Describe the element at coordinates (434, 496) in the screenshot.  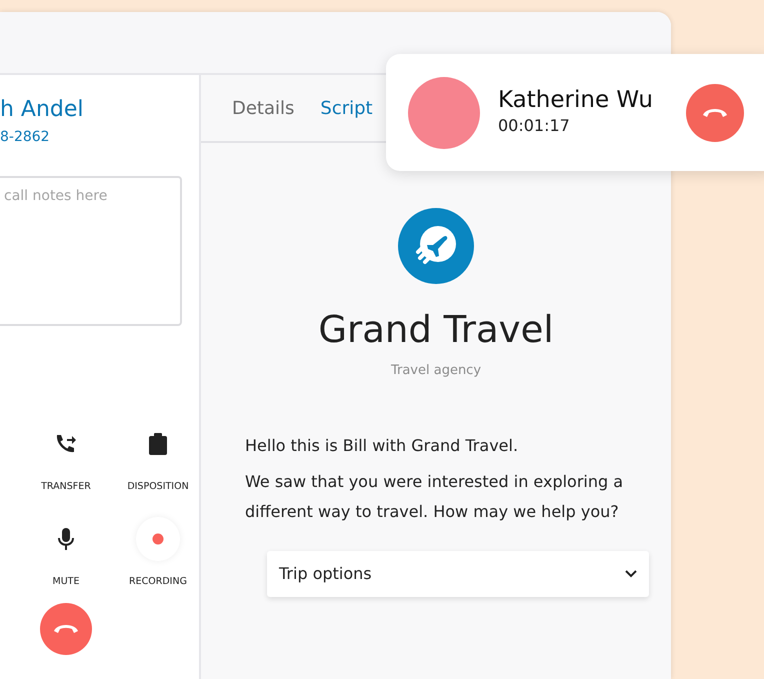
I see `script-paragraph: We saw that you were interested in exploring a different way to travel. How may we help you?` at that location.